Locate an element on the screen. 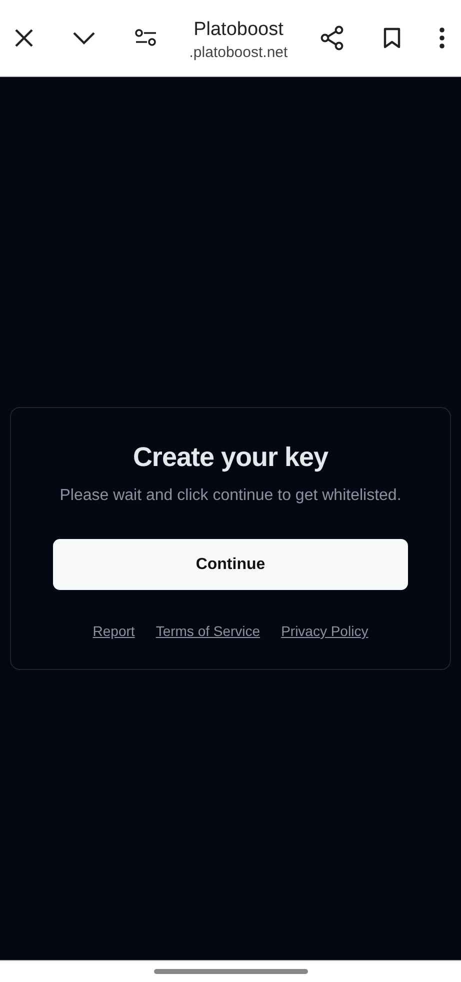  bookmark-icon is located at coordinates (391, 38).